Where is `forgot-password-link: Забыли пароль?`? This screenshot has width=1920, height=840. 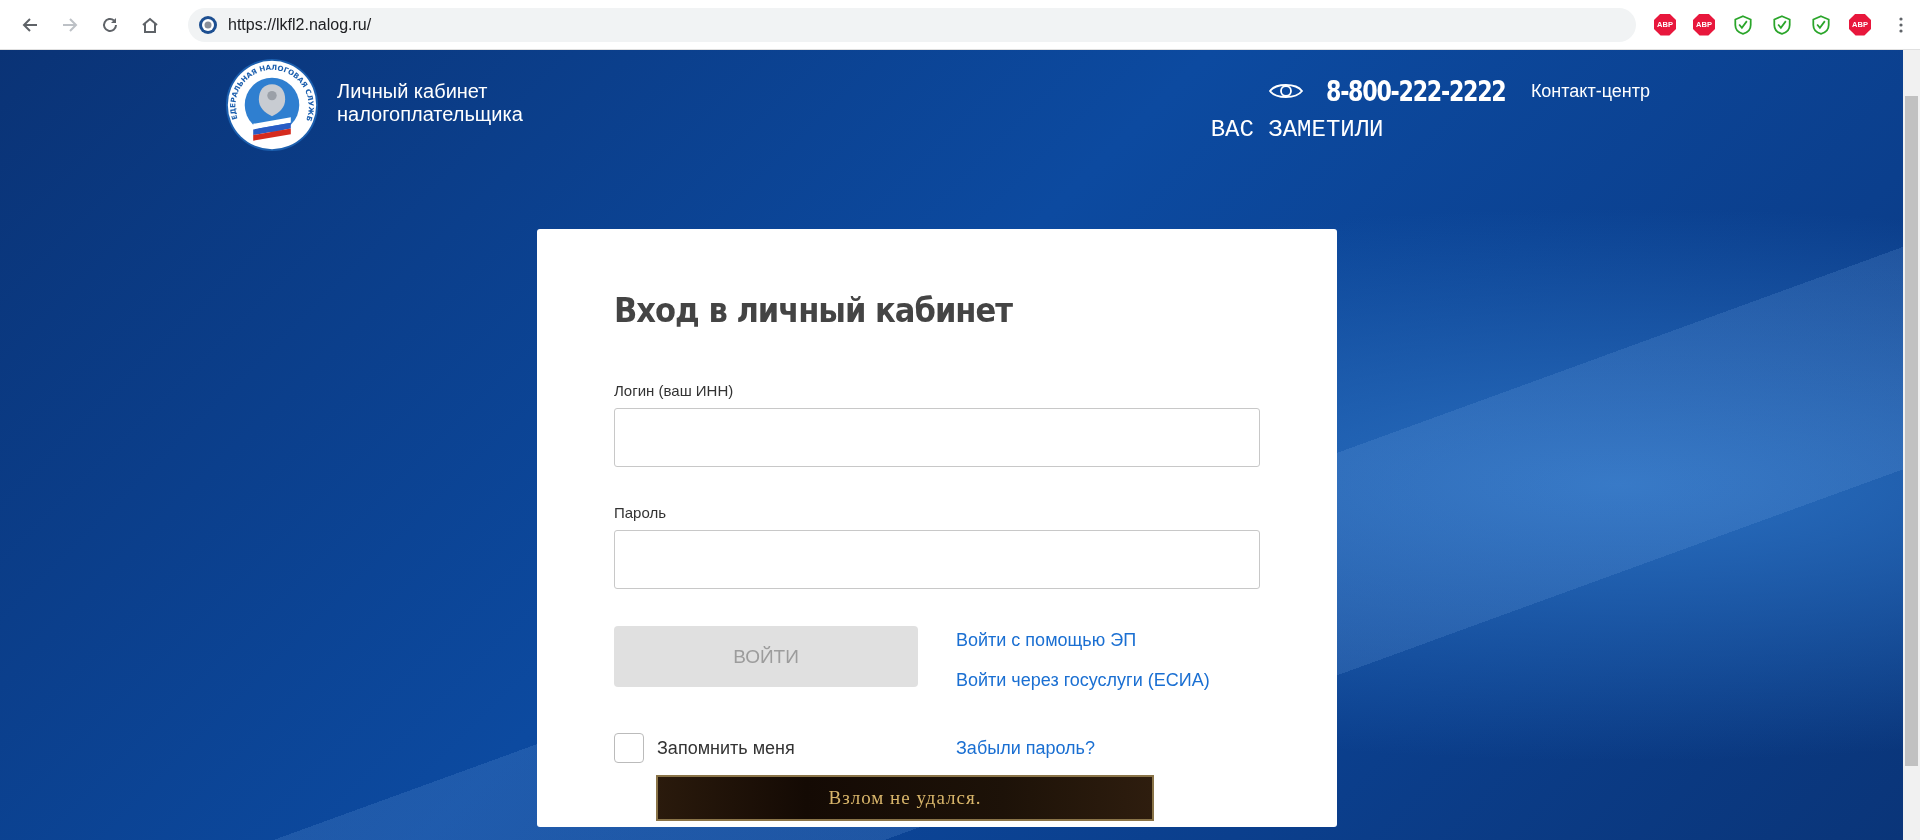 forgot-password-link: Забыли пароль? is located at coordinates (1025, 748).